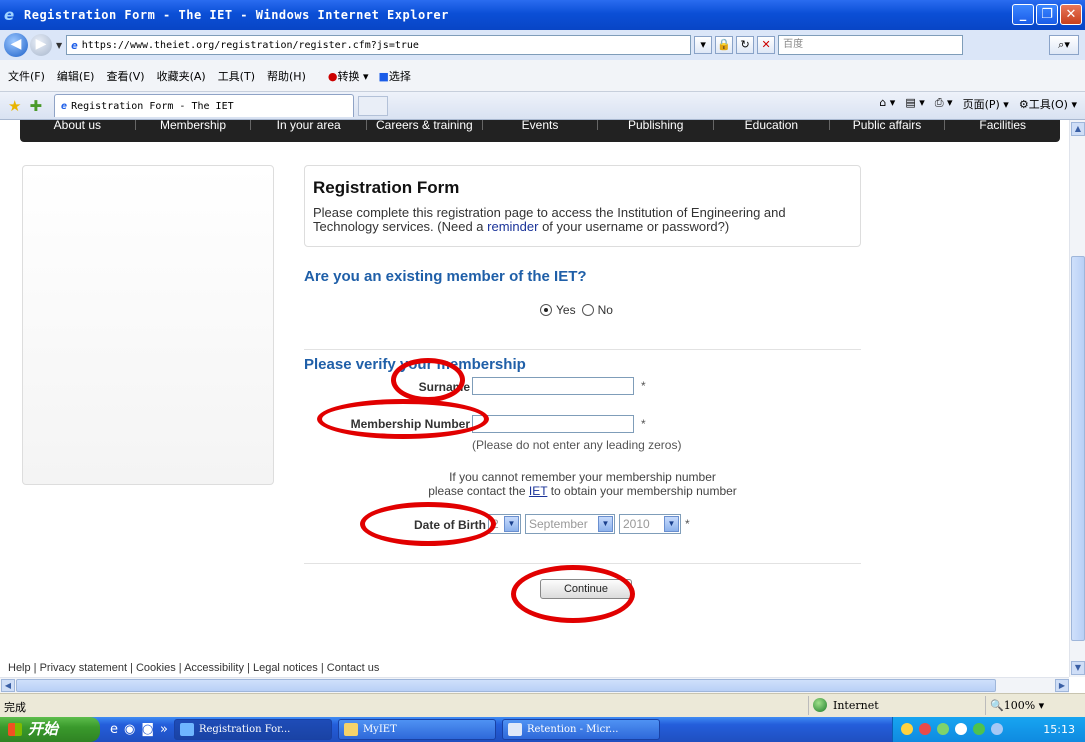 The width and height of the screenshot is (1085, 742). Describe the element at coordinates (309, 125) in the screenshot. I see `nav-in-your-area: In your area` at that location.